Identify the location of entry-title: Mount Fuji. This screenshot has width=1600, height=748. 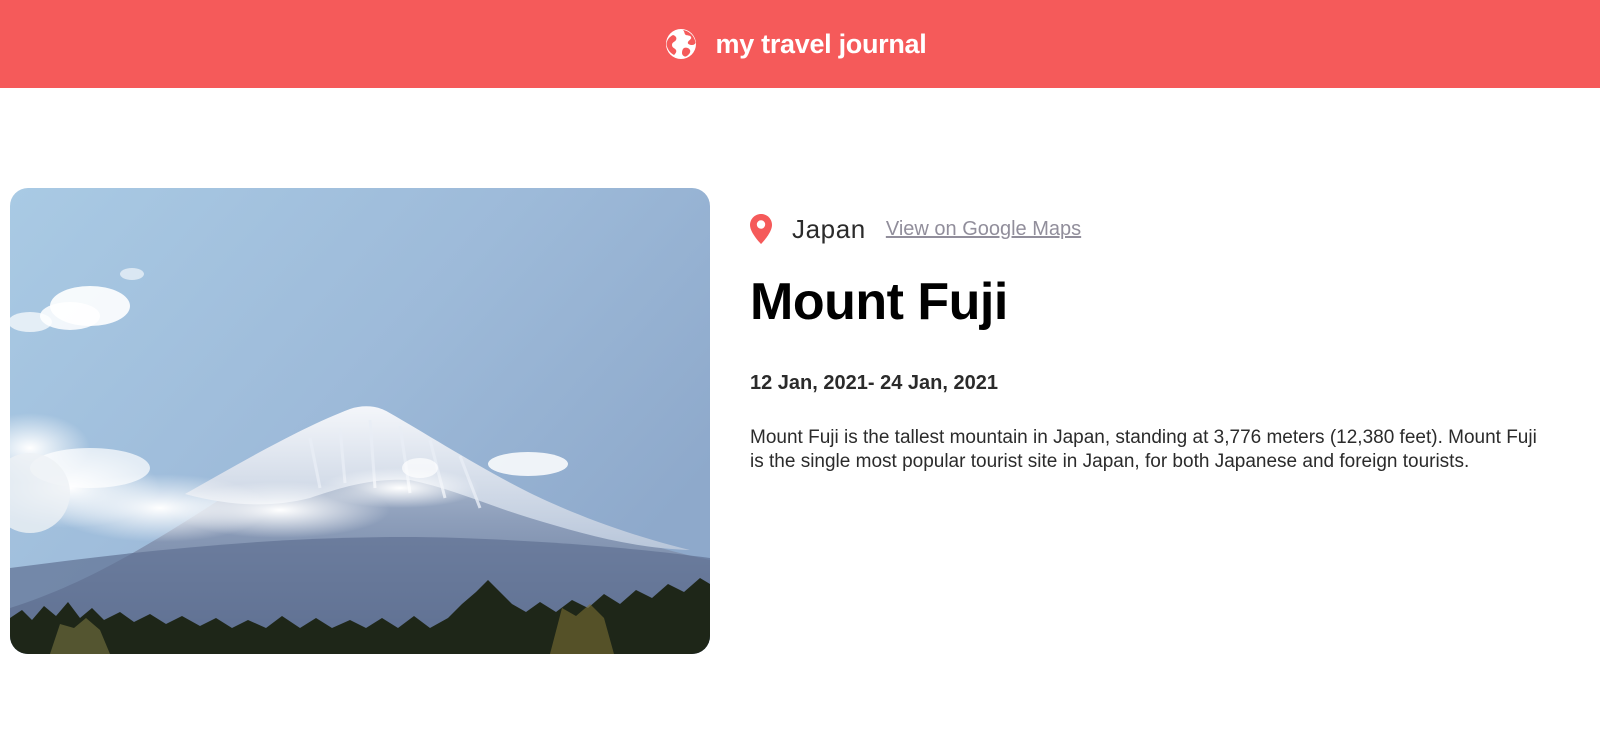
(879, 302).